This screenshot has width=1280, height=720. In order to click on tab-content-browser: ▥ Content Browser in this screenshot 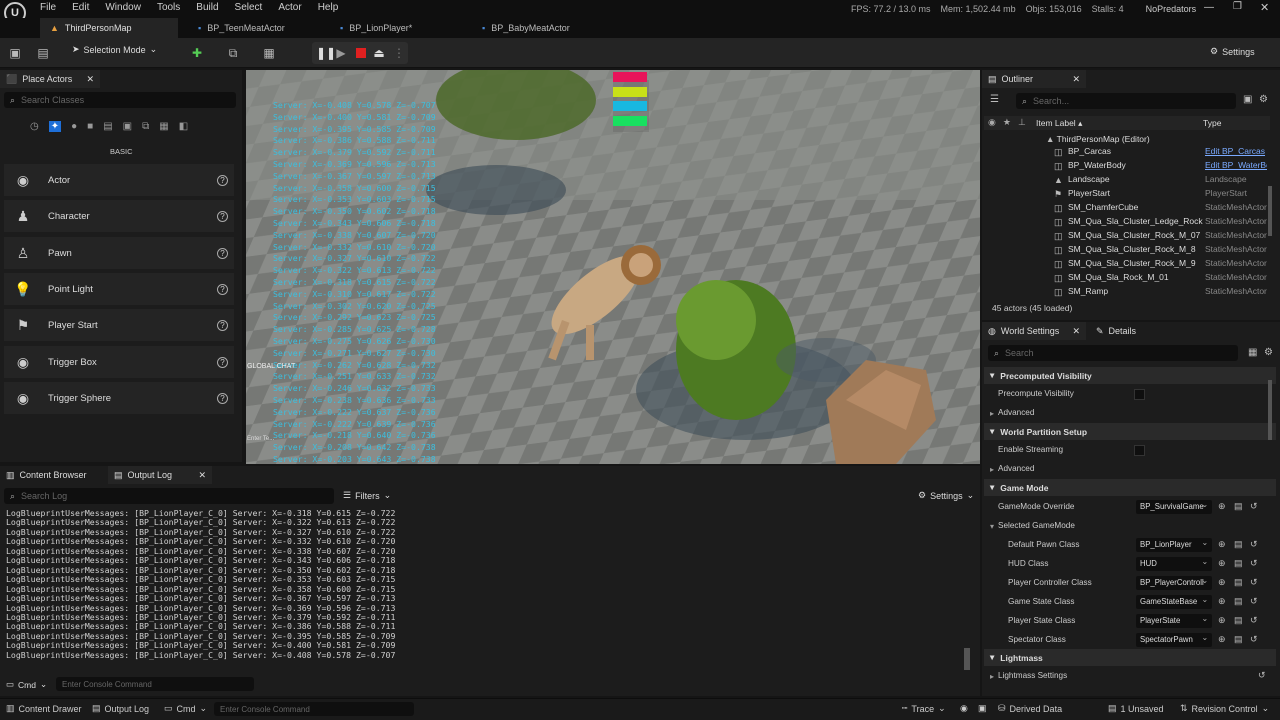, I will do `click(53, 475)`.